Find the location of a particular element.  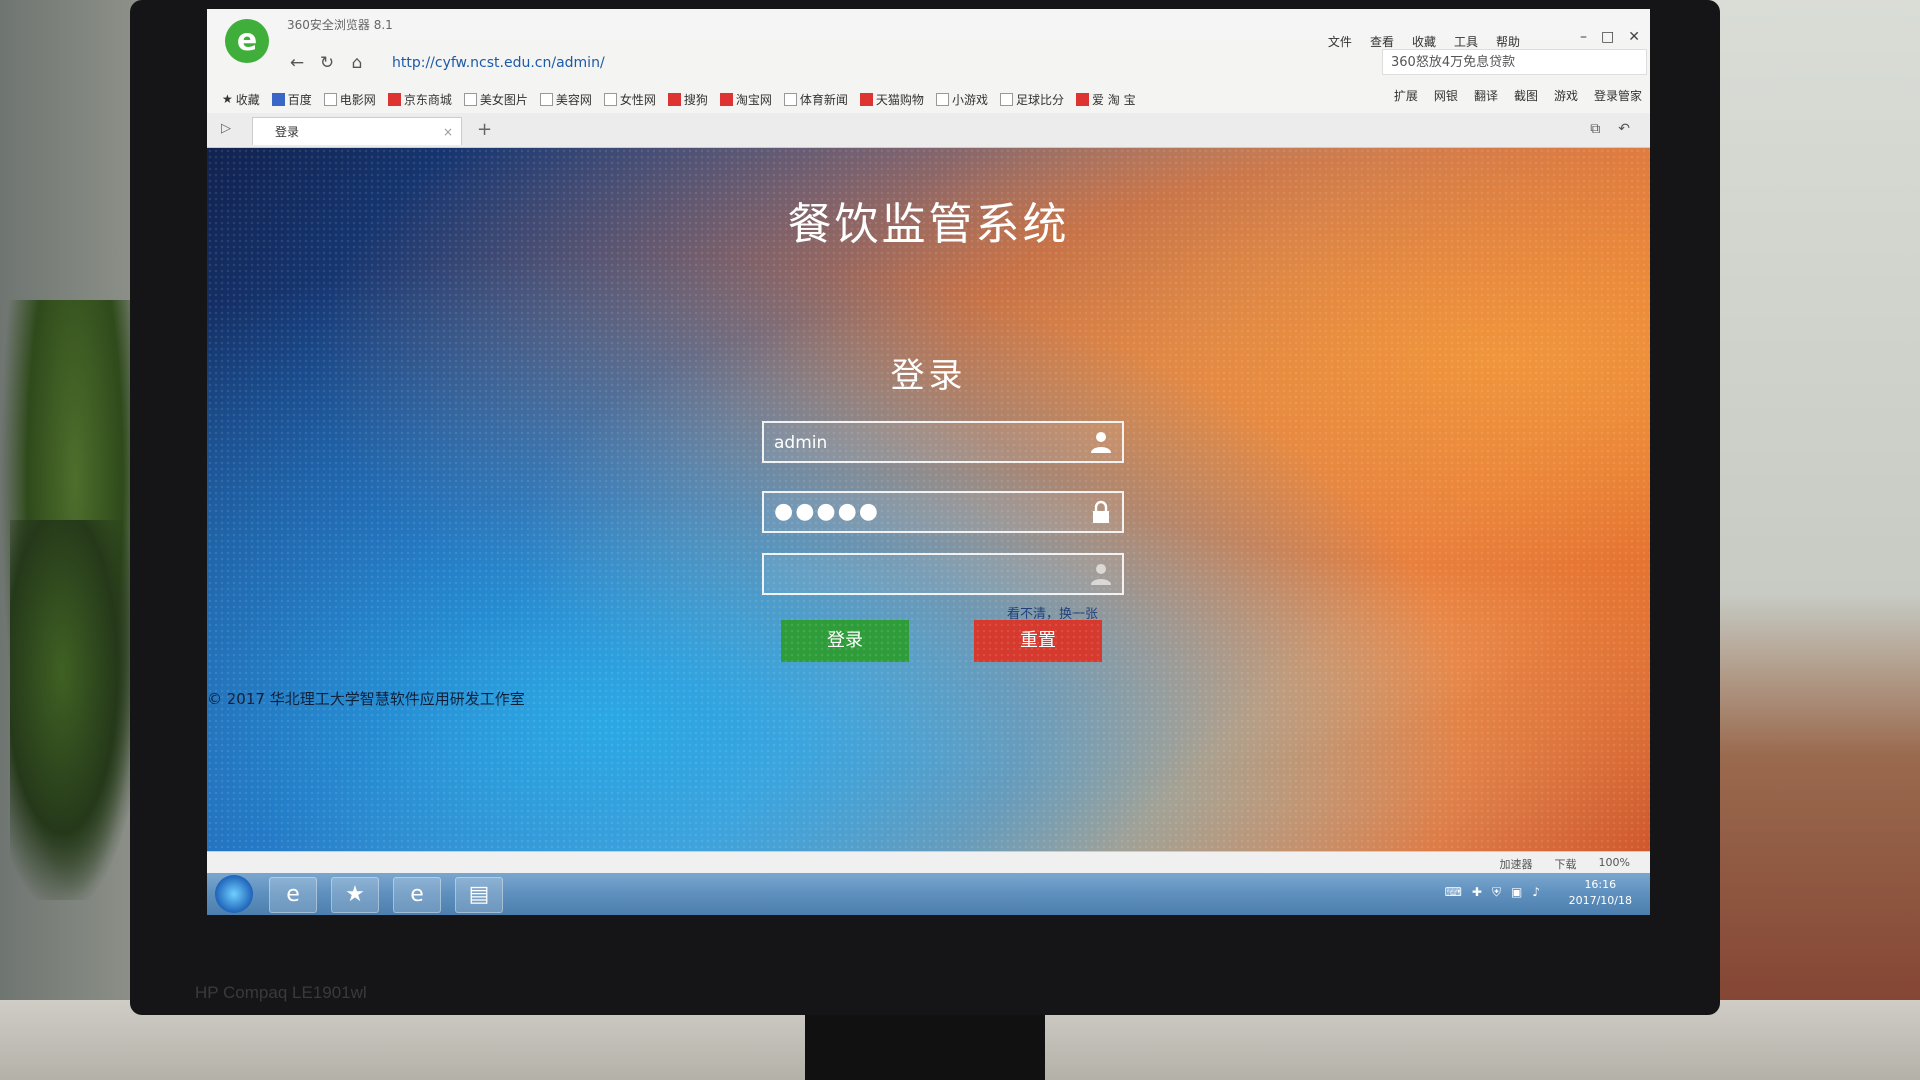

bookmark-item: 体育新闻 is located at coordinates (815, 99).